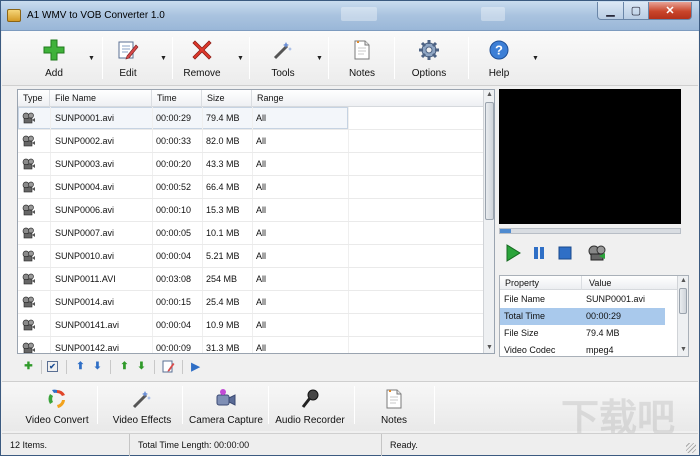 Image resolution: width=700 pixels, height=456 pixels. What do you see at coordinates (582, 299) in the screenshot?
I see `property-row: File Name SUNP0001.avi` at bounding box center [582, 299].